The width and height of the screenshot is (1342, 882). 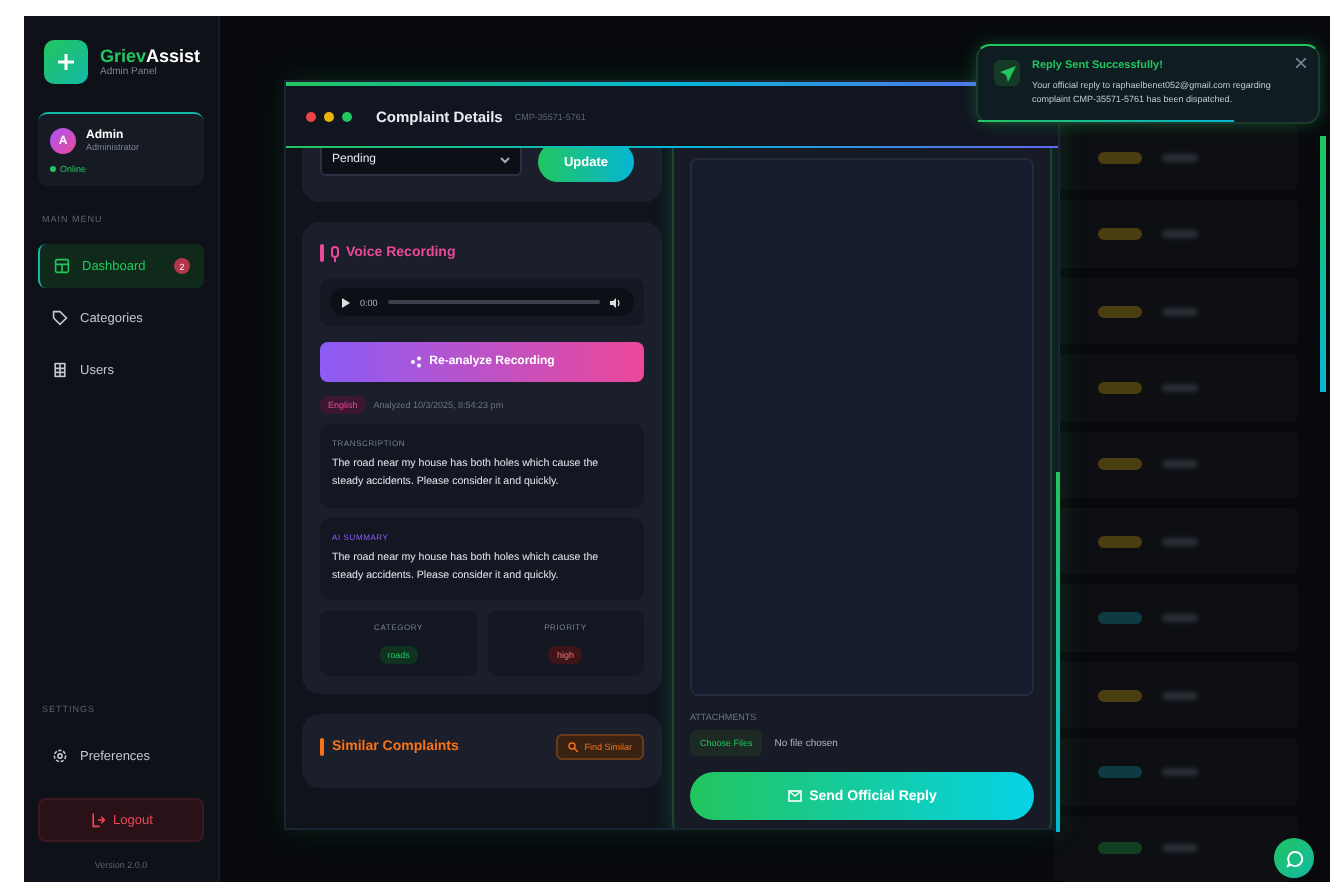 What do you see at coordinates (794, 796) in the screenshot?
I see `envelope-icon` at bounding box center [794, 796].